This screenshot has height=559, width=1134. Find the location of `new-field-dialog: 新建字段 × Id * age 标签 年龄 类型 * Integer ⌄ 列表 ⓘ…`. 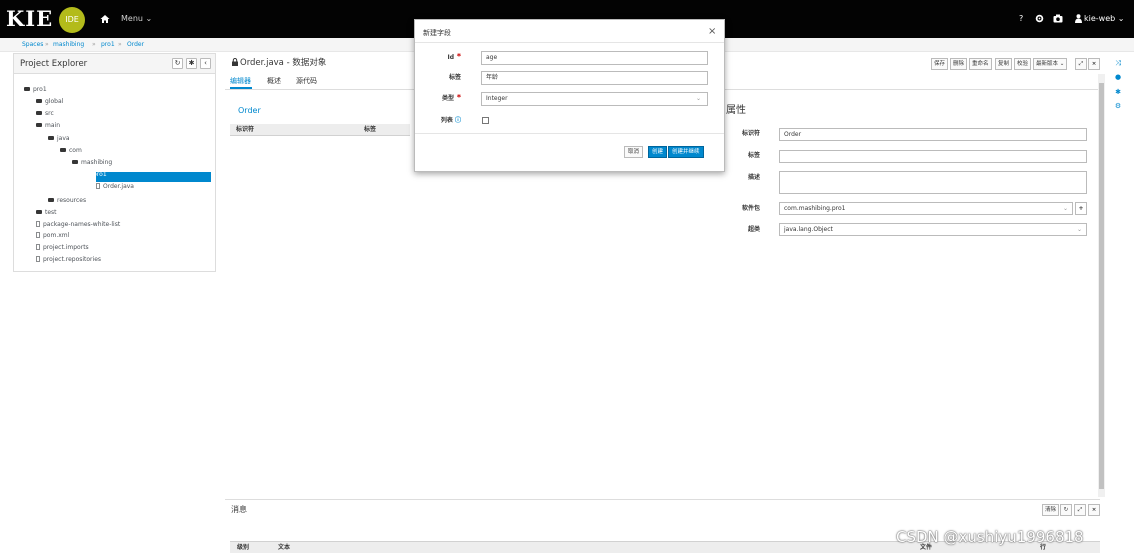

new-field-dialog: 新建字段 × Id * age 标签 年龄 类型 * Integer ⌄ 列表 ⓘ… is located at coordinates (569, 95).